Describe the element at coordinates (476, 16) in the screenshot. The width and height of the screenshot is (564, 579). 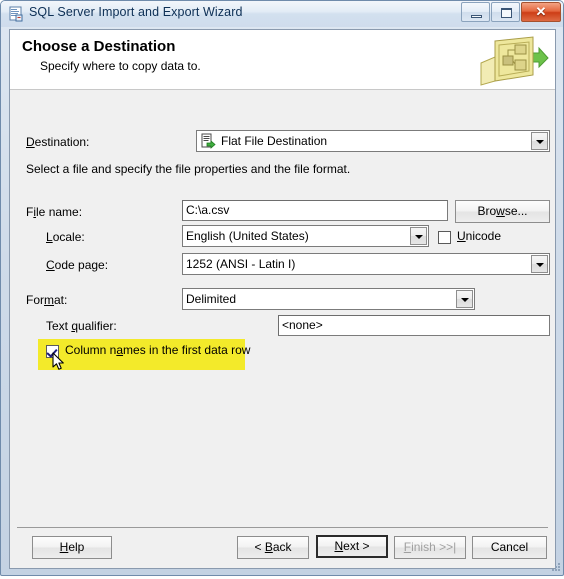
I see `minimize-icon` at that location.